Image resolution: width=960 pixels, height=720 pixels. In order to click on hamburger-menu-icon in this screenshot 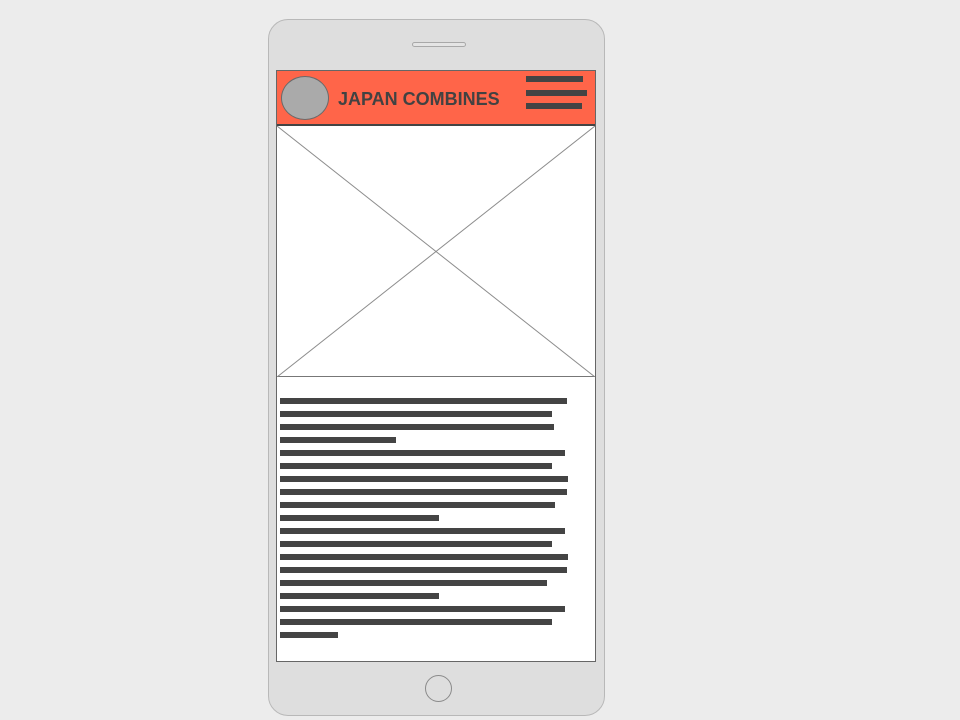, I will do `click(558, 94)`.